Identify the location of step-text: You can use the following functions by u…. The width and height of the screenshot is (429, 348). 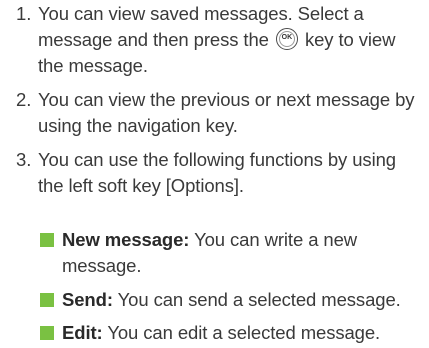
(217, 172).